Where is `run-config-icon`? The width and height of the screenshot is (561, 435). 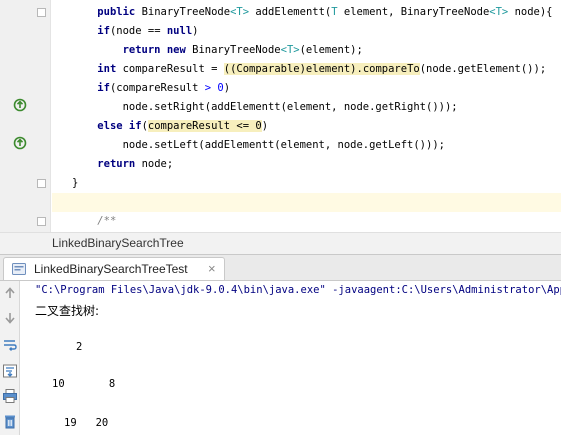 run-config-icon is located at coordinates (19, 269).